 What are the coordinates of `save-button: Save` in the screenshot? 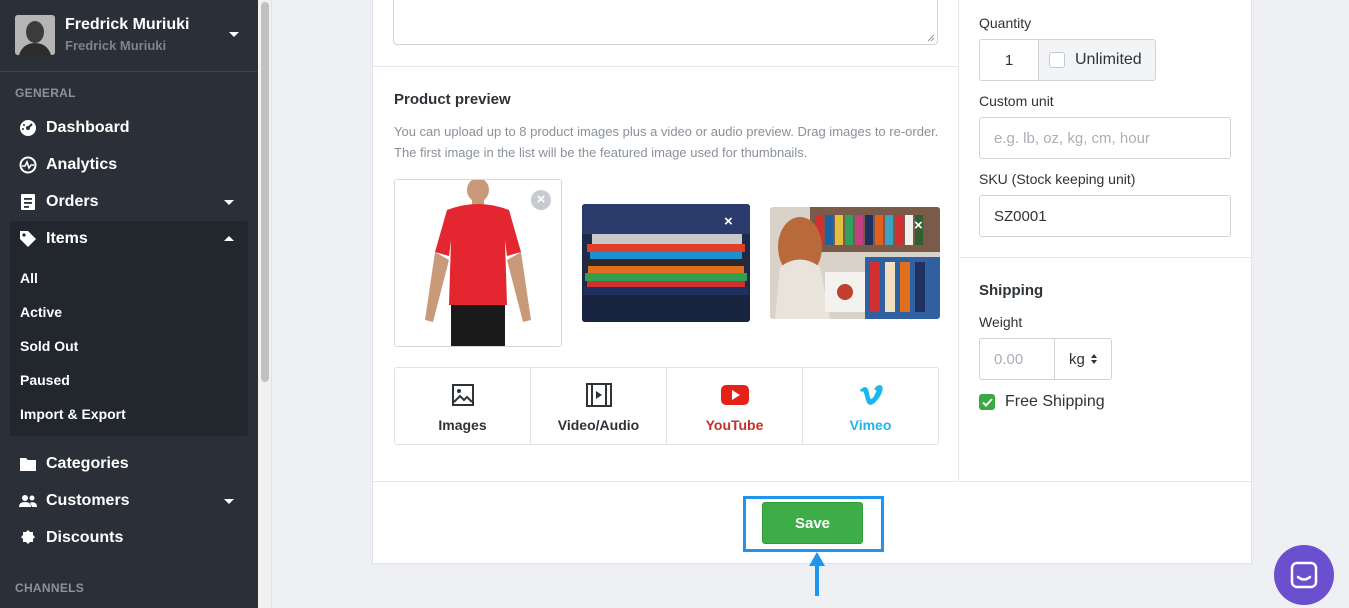 It's located at (812, 523).